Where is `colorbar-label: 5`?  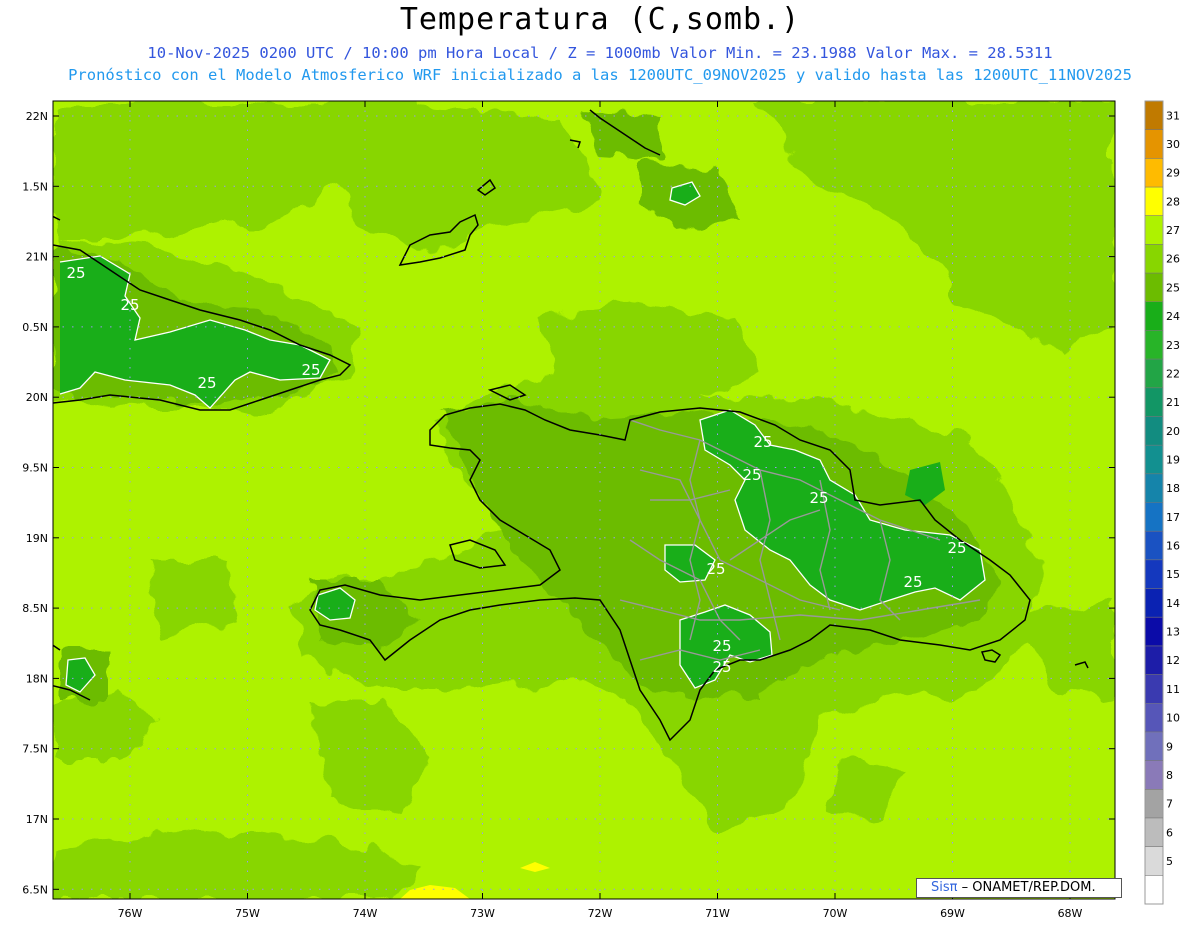
colorbar-label: 5 is located at coordinates (1169, 861).